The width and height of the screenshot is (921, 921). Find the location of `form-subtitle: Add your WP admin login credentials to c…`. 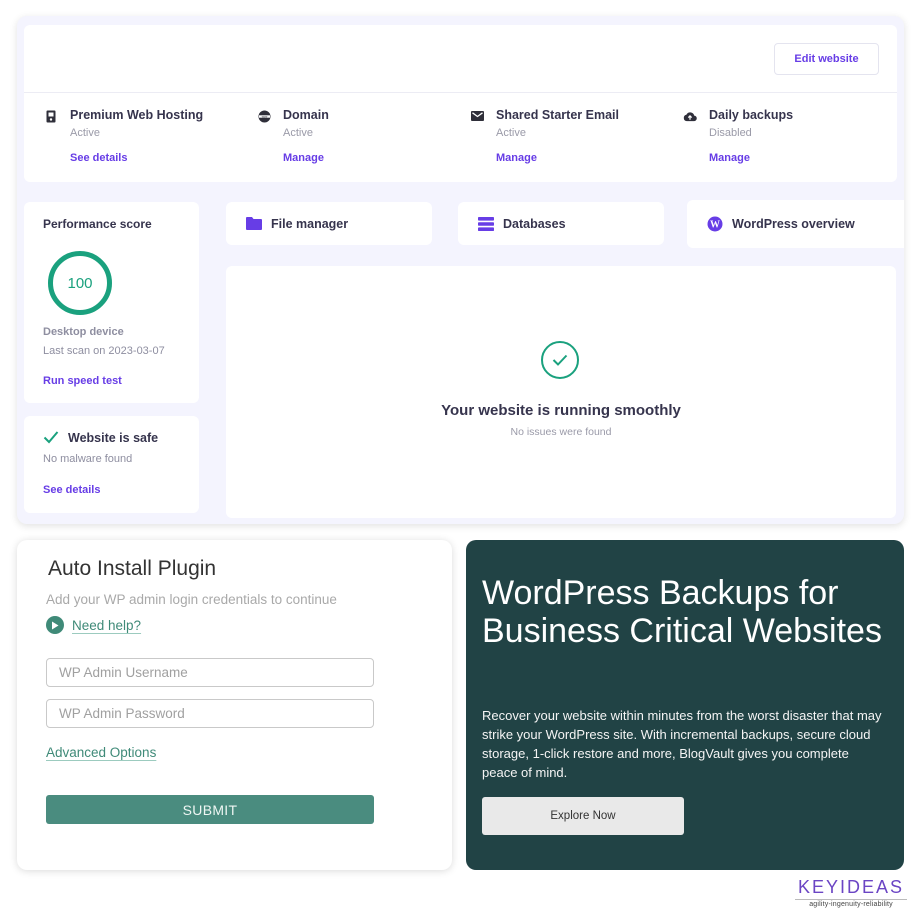

form-subtitle: Add your WP admin login credentials to c… is located at coordinates (191, 599).